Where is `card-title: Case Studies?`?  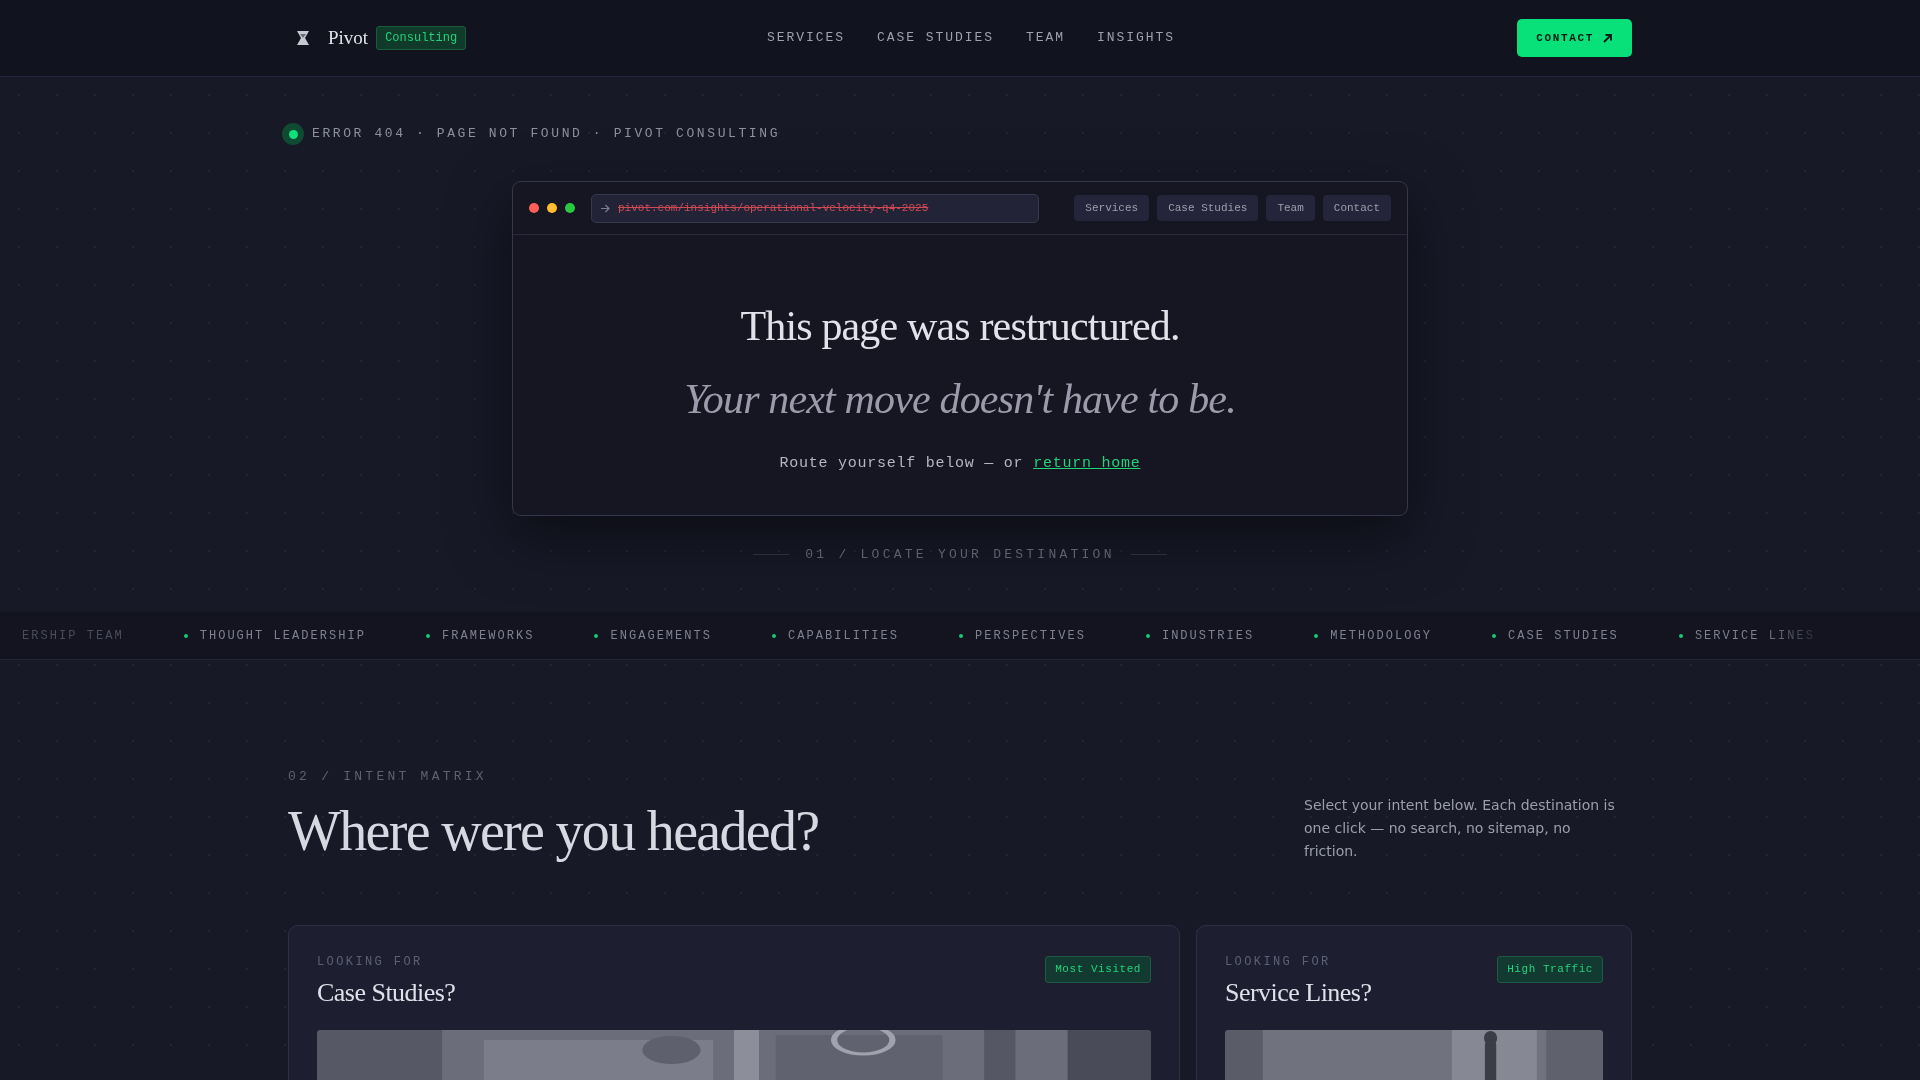 card-title: Case Studies? is located at coordinates (386, 993).